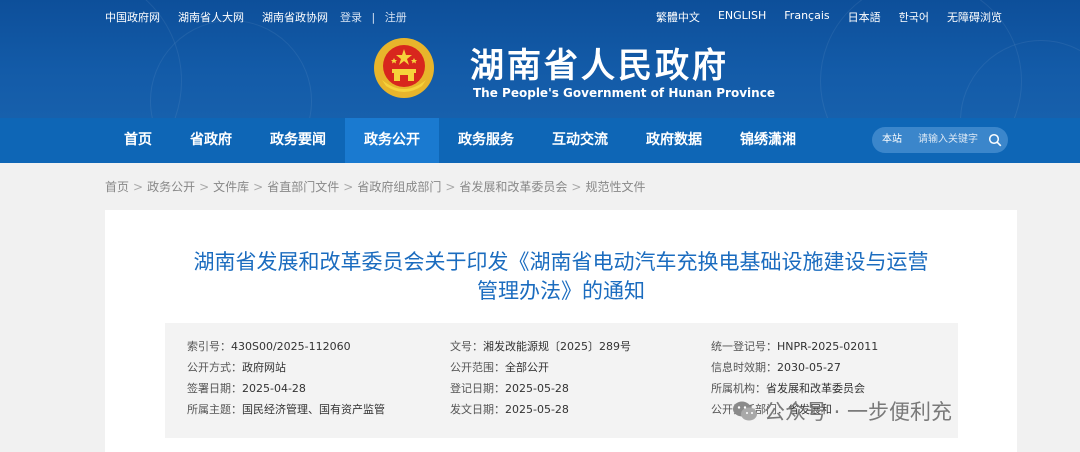 The width and height of the screenshot is (1080, 452). Describe the element at coordinates (914, 17) in the screenshot. I see `lang-korean: 한국어` at that location.